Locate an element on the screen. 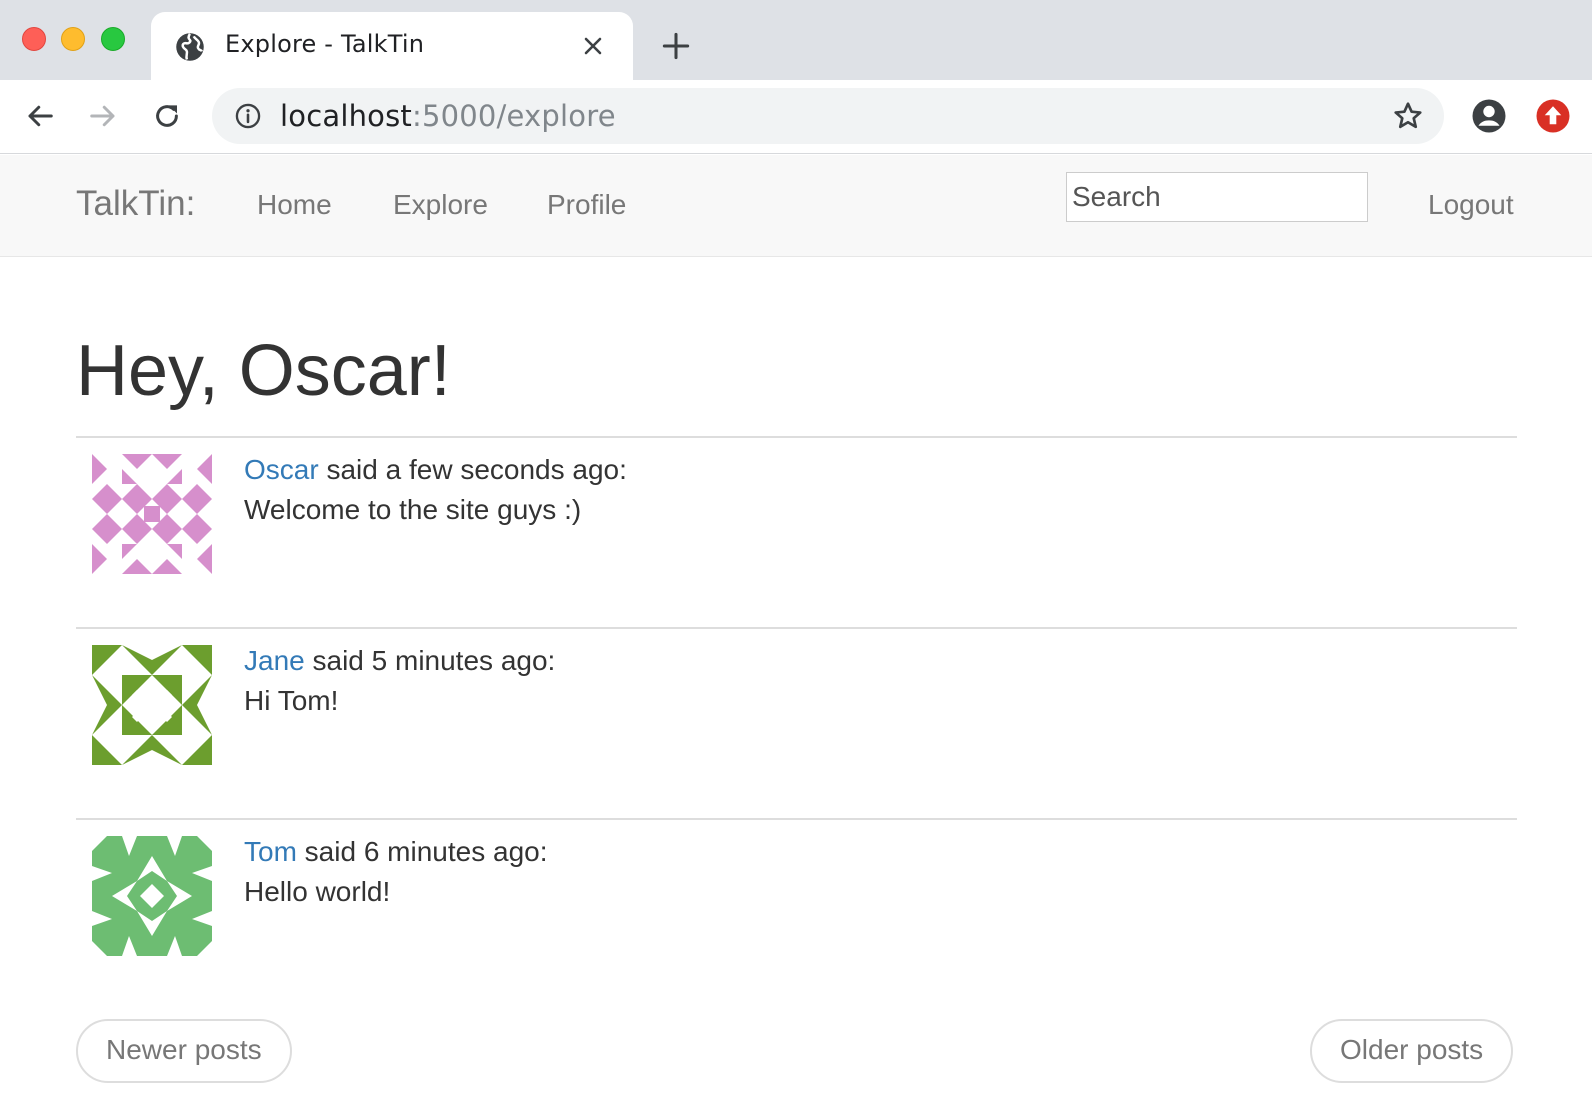 The image size is (1592, 1106). update-icon is located at coordinates (1553, 116).